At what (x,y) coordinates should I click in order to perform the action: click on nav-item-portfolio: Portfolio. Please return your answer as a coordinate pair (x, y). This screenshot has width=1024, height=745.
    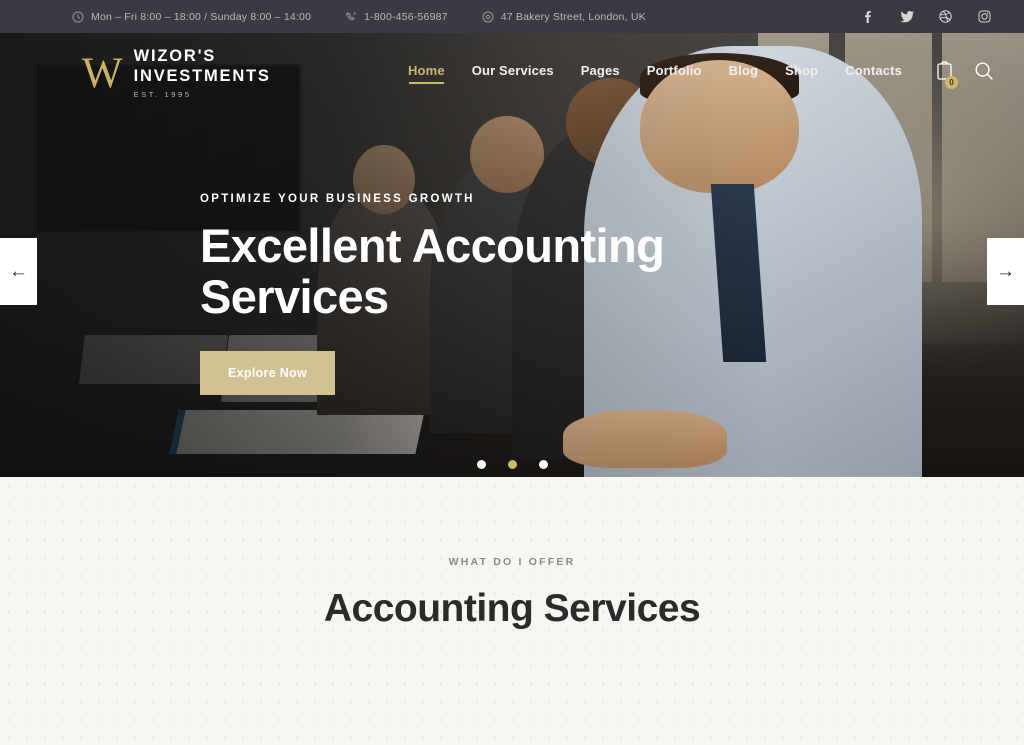
    Looking at the image, I should click on (674, 73).